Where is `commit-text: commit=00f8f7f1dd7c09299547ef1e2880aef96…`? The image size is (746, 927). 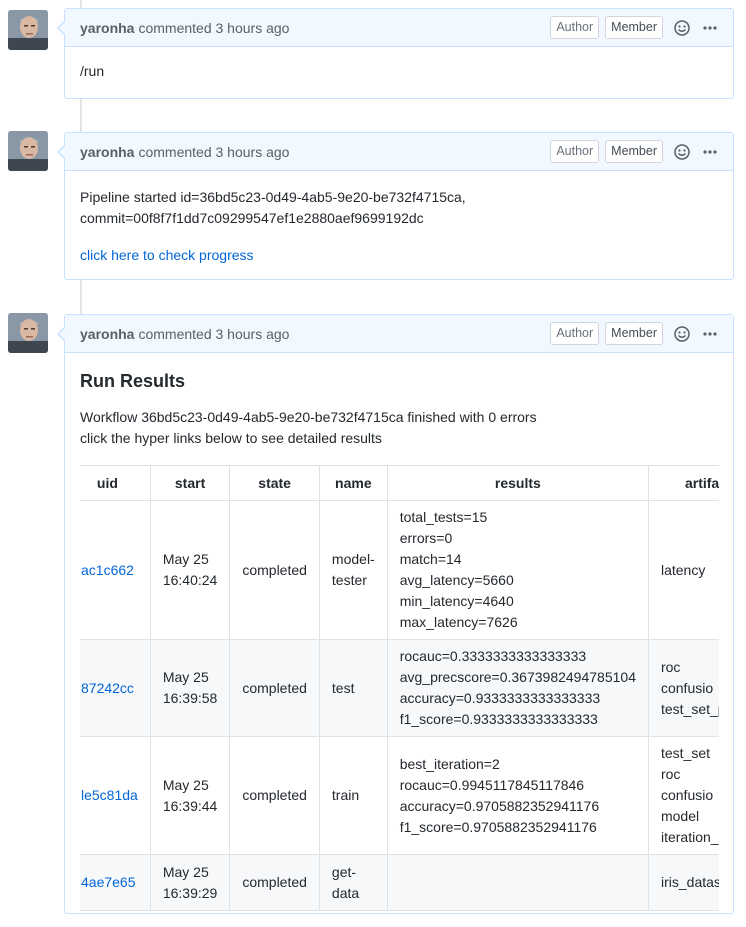
commit-text: commit=00f8f7f1dd7c09299547ef1e2880aef96… is located at coordinates (252, 218).